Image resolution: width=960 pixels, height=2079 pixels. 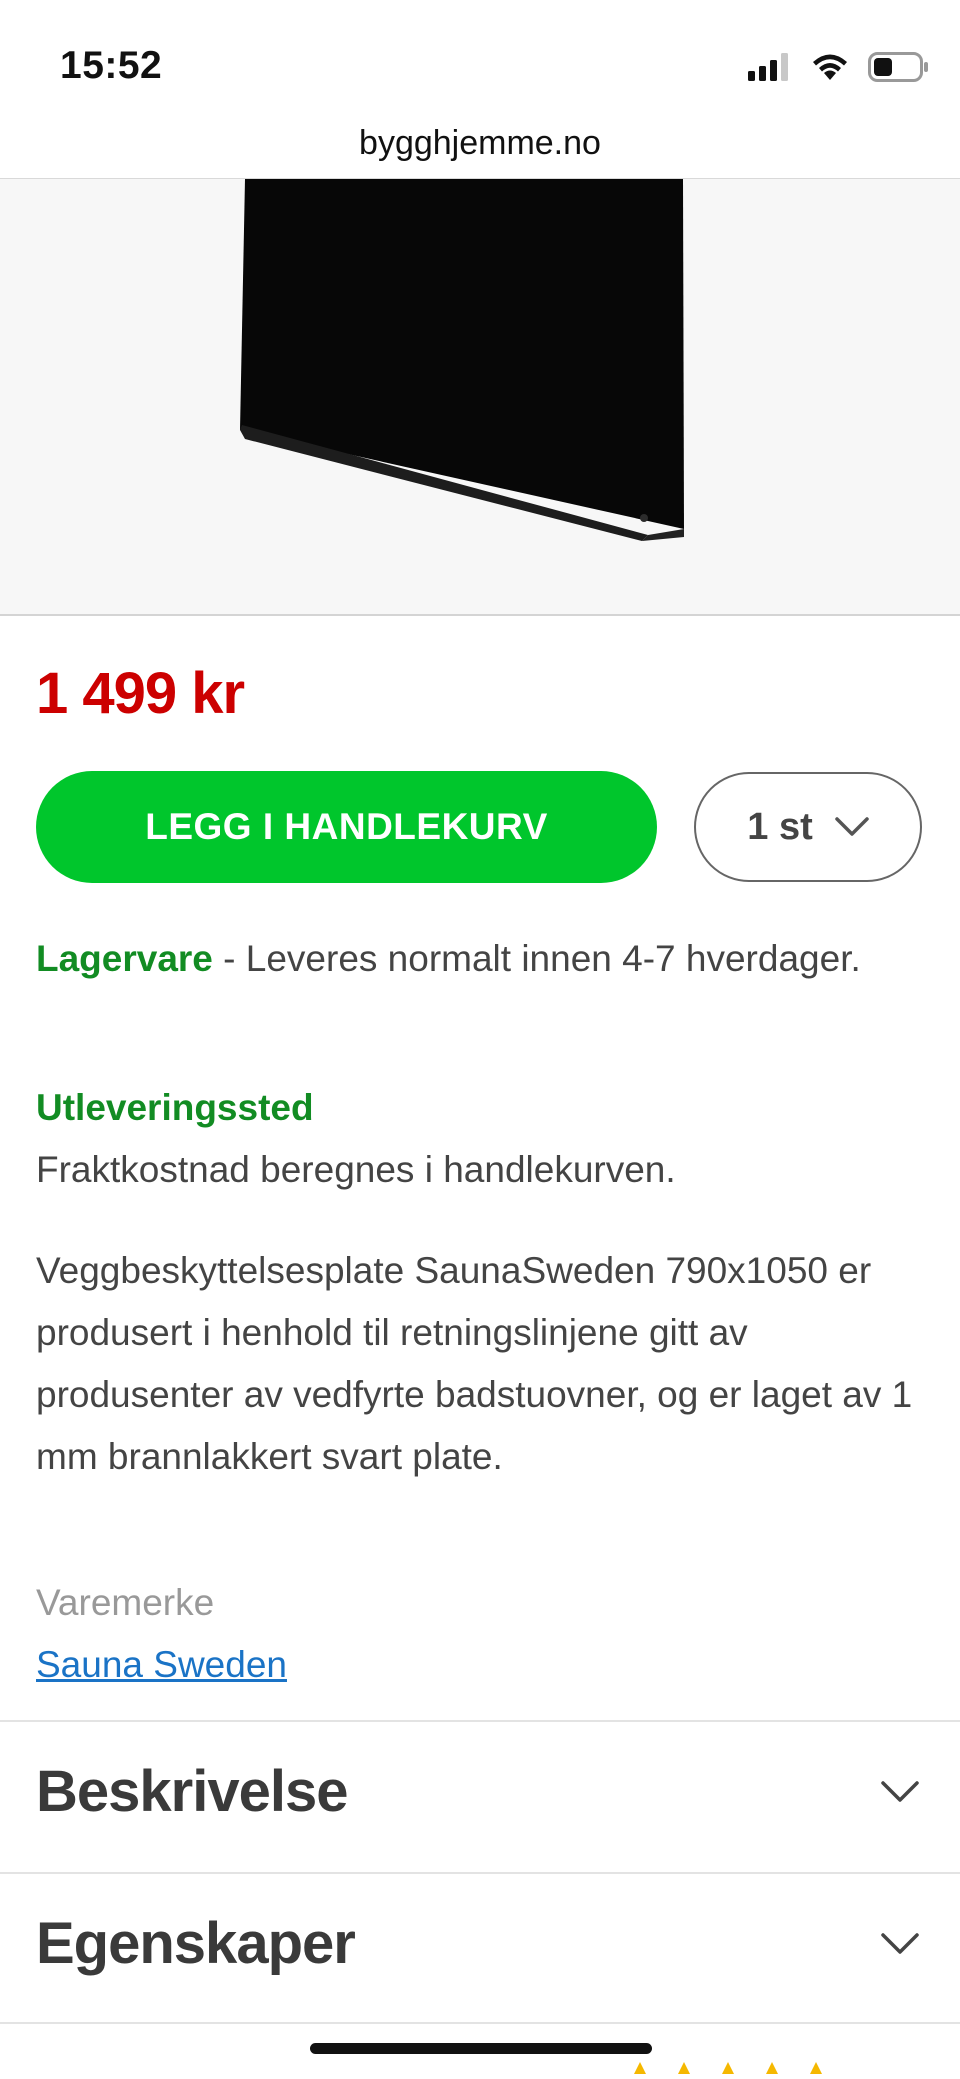 I want to click on home-indicator, so click(x=481, y=2048).